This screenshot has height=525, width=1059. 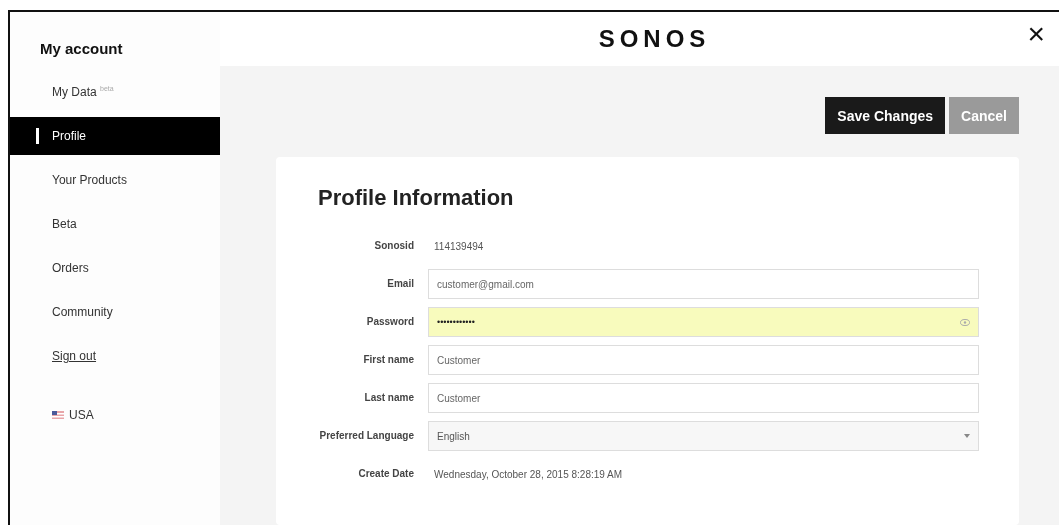 What do you see at coordinates (388, 398) in the screenshot?
I see `field-label: Last name` at bounding box center [388, 398].